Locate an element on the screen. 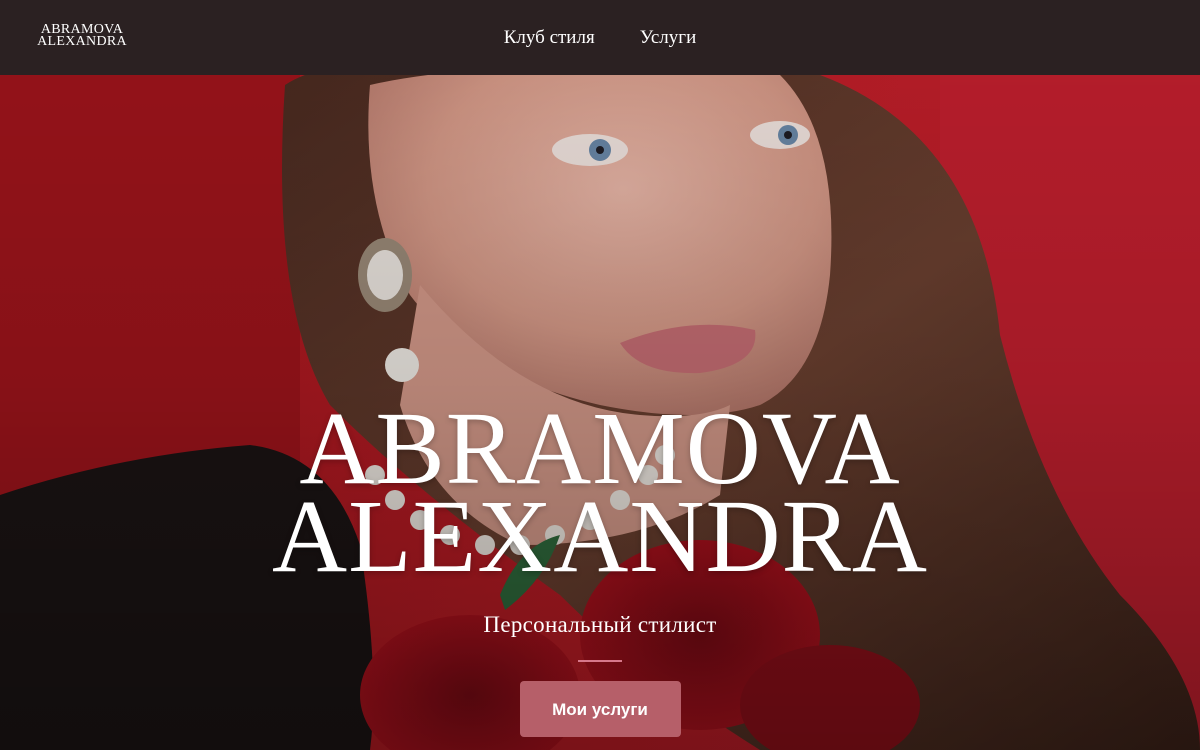  my-services-button: Мои услуги is located at coordinates (600, 709).